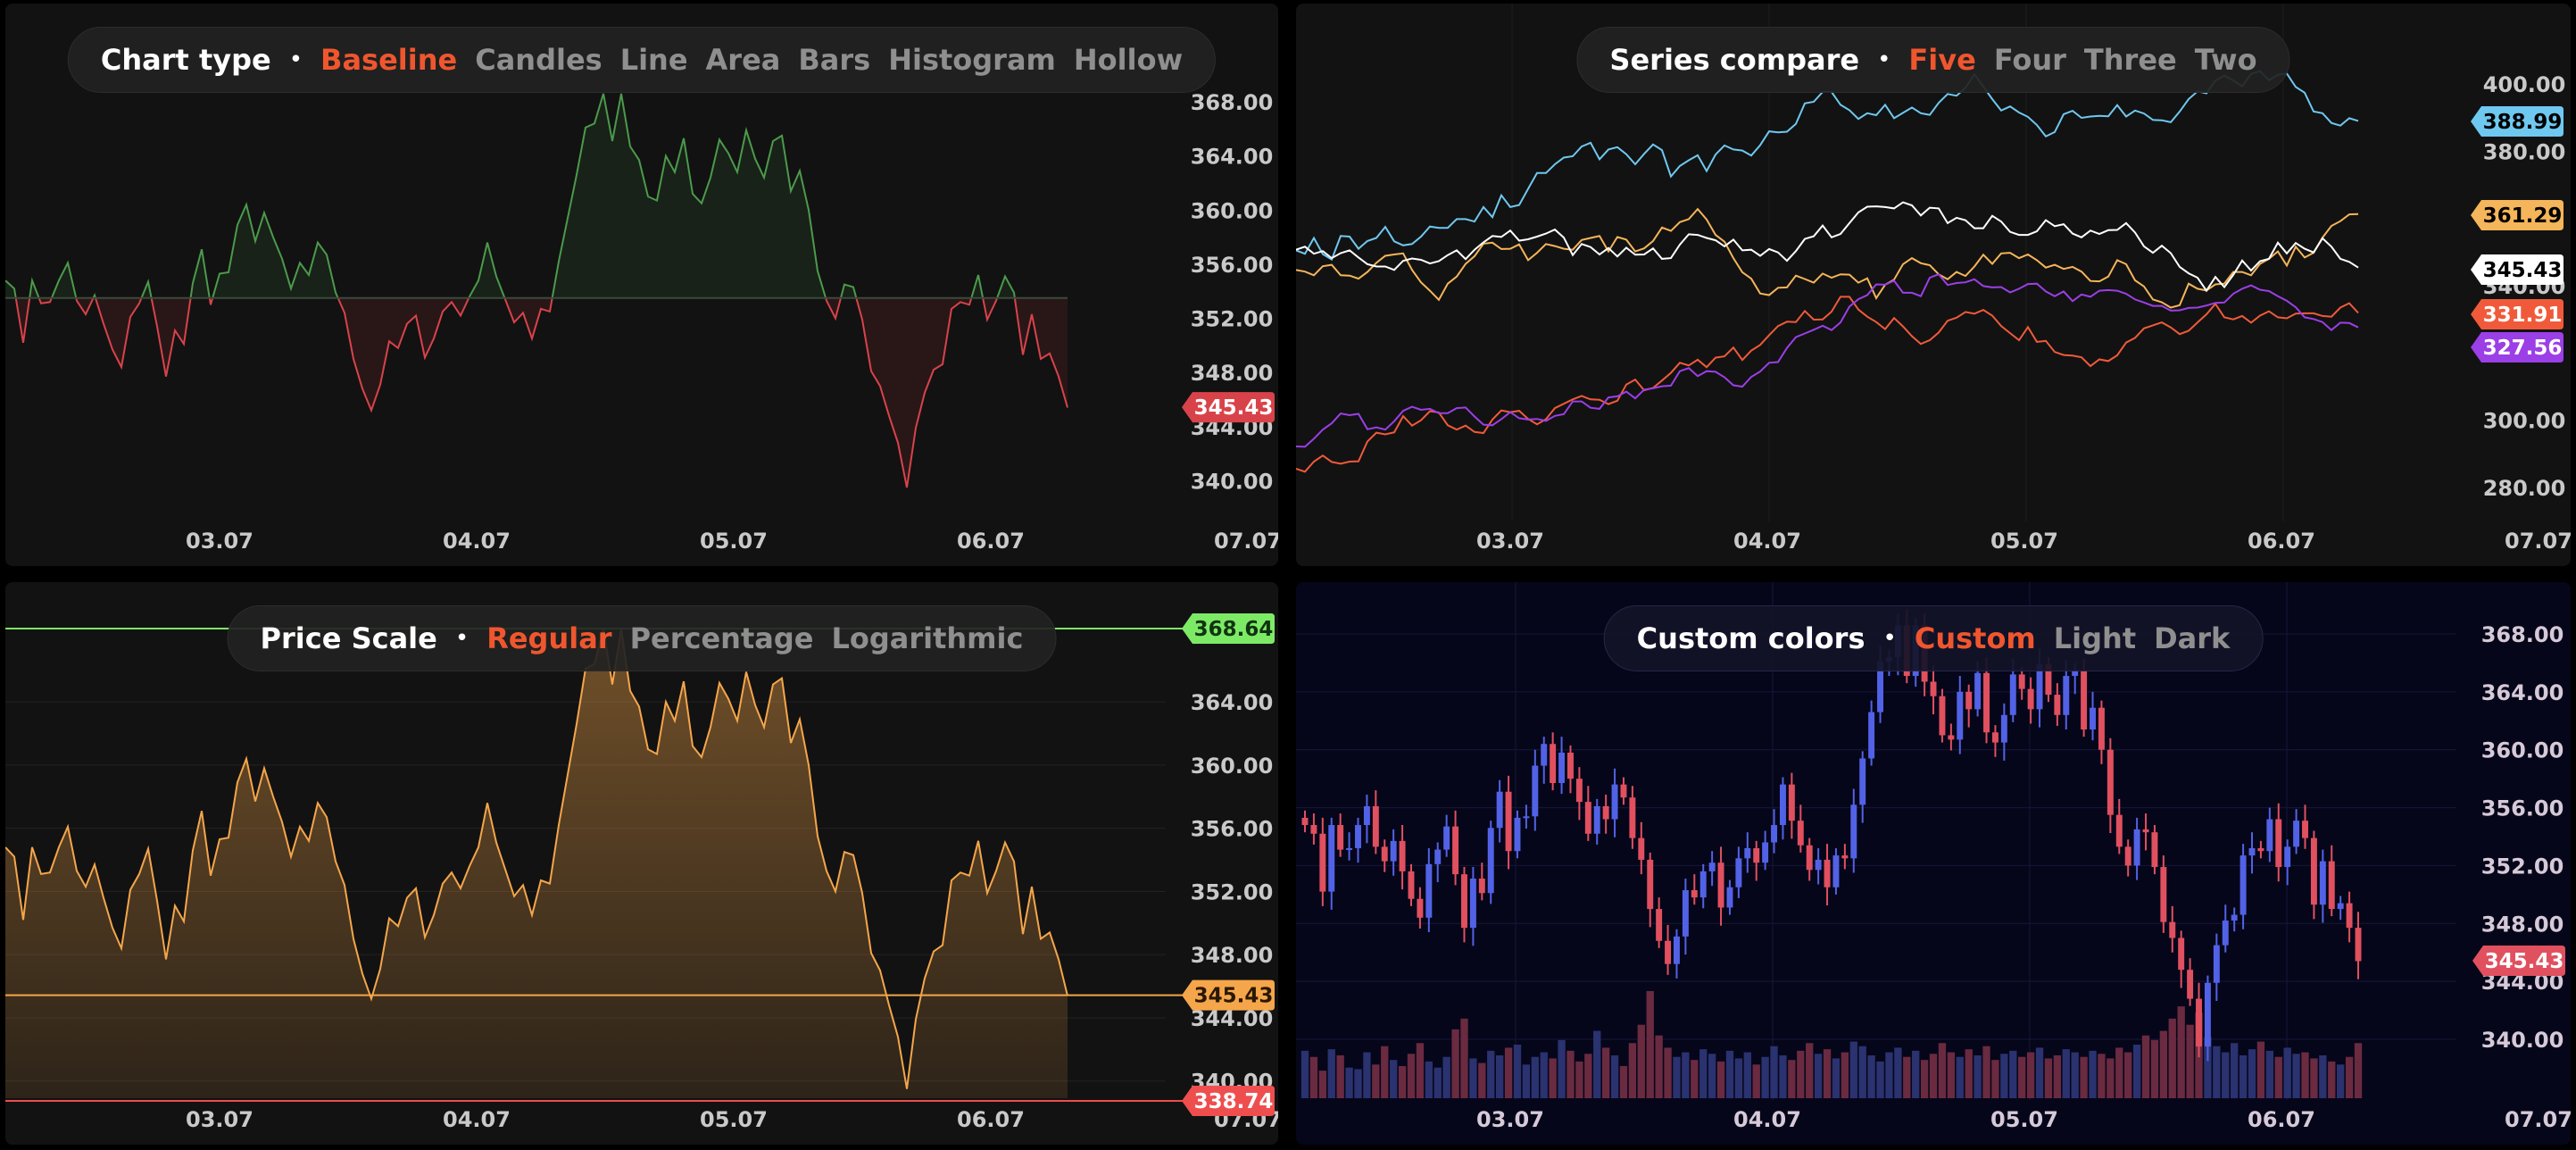 Image resolution: width=2576 pixels, height=1150 pixels. I want to click on series-last-value-badge: 331.91, so click(2517, 314).